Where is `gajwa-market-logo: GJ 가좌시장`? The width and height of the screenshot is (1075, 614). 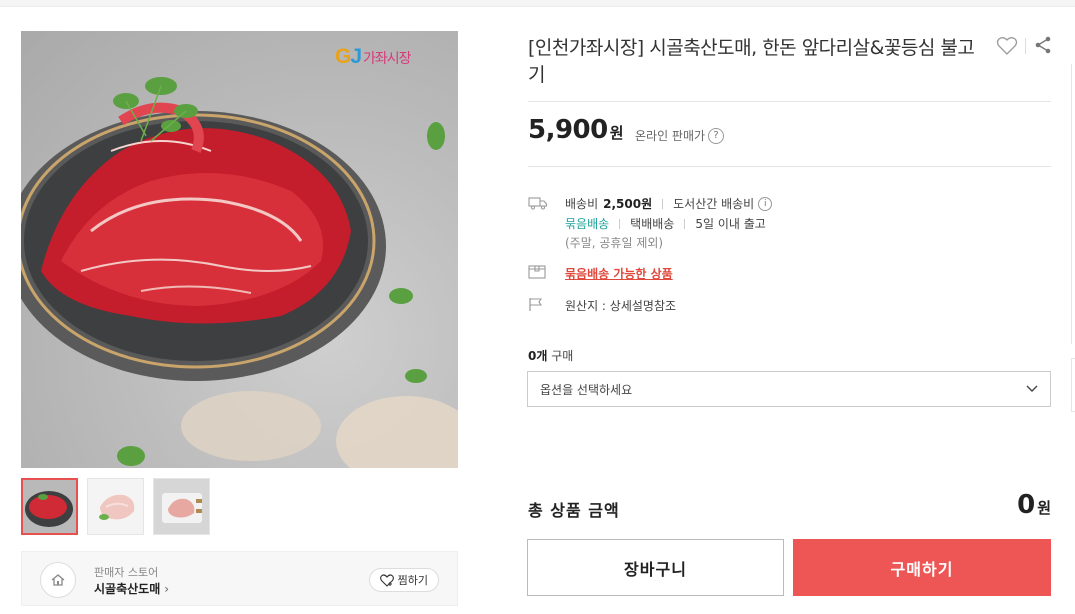
gajwa-market-logo: GJ 가좌시장 is located at coordinates (373, 56).